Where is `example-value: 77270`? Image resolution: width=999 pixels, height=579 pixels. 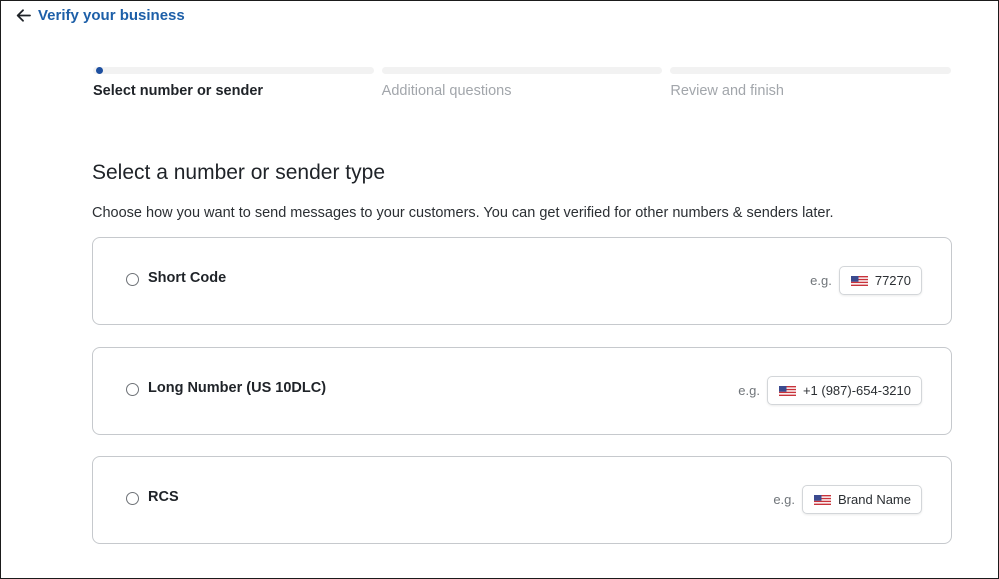
example-value: 77270 is located at coordinates (892, 280).